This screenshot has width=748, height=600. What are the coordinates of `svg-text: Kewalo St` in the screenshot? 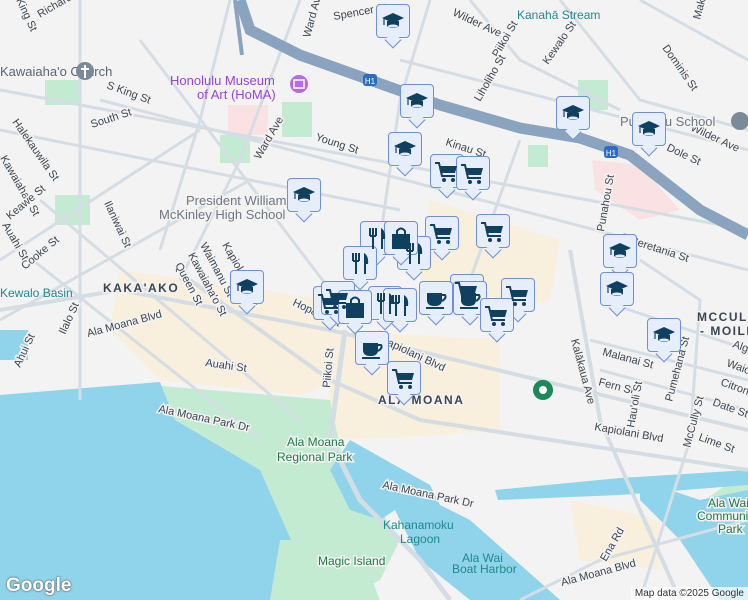 It's located at (560, 42).